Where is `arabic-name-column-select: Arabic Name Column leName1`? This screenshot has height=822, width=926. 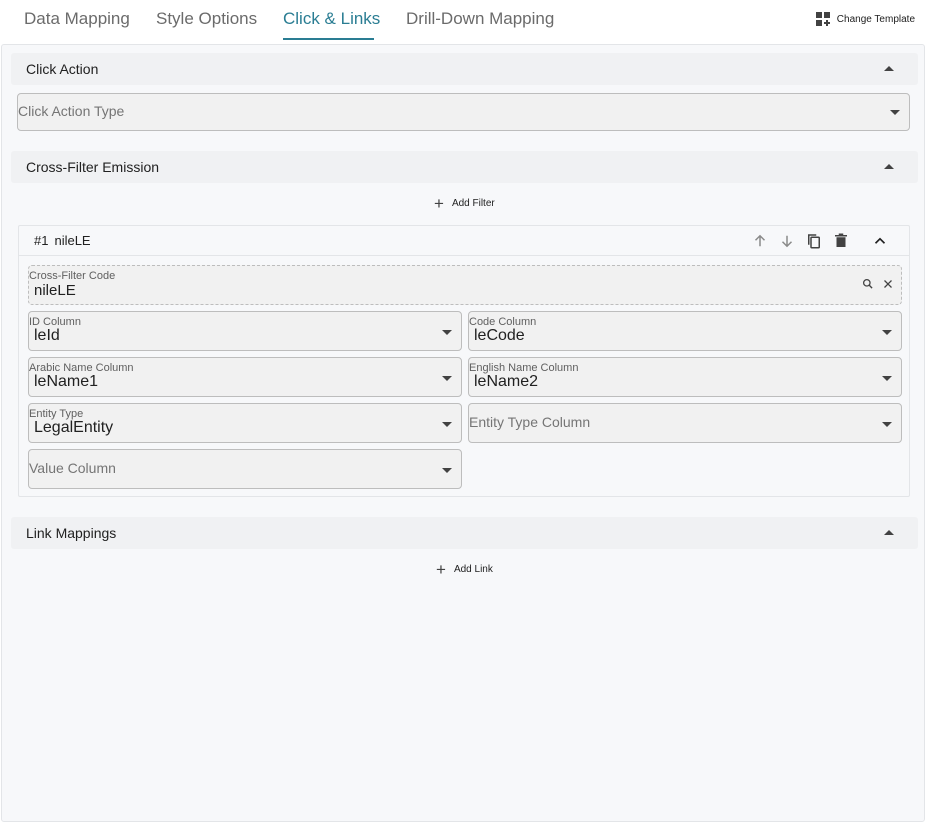 arabic-name-column-select: Arabic Name Column leName1 is located at coordinates (245, 377).